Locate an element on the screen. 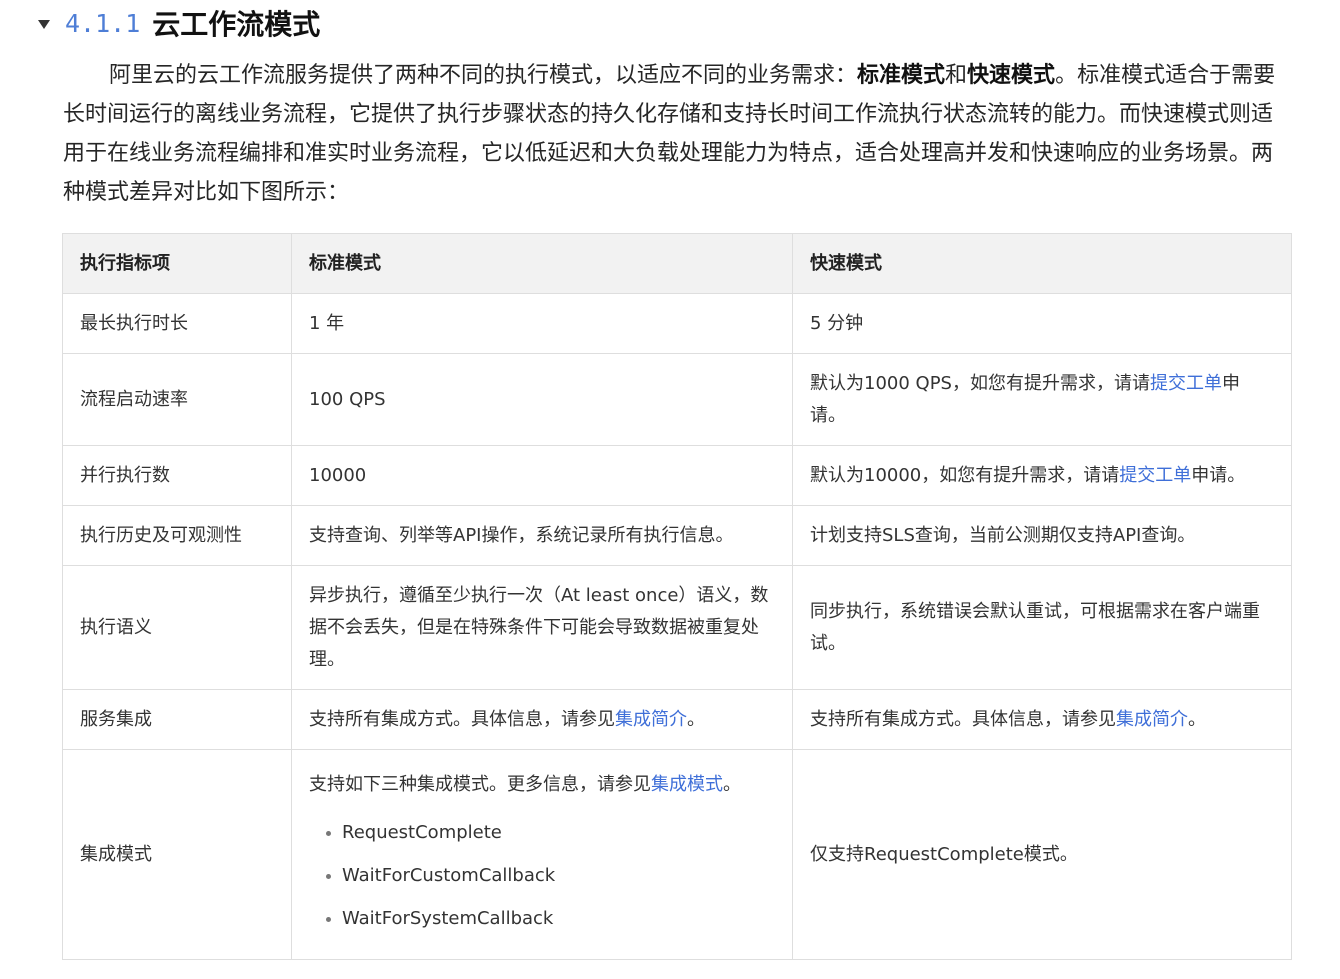 The width and height of the screenshot is (1340, 979). metric-cell: 流程启动速率 is located at coordinates (177, 399).